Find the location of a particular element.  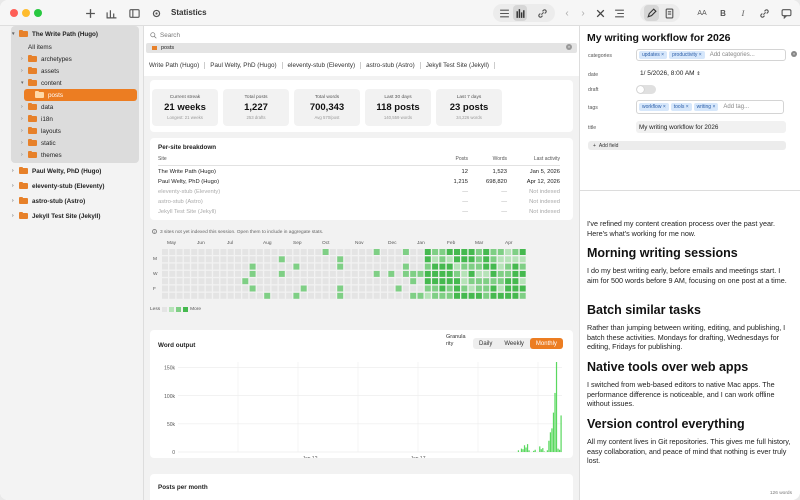

sidebar-item: All items is located at coordinates (76, 47).